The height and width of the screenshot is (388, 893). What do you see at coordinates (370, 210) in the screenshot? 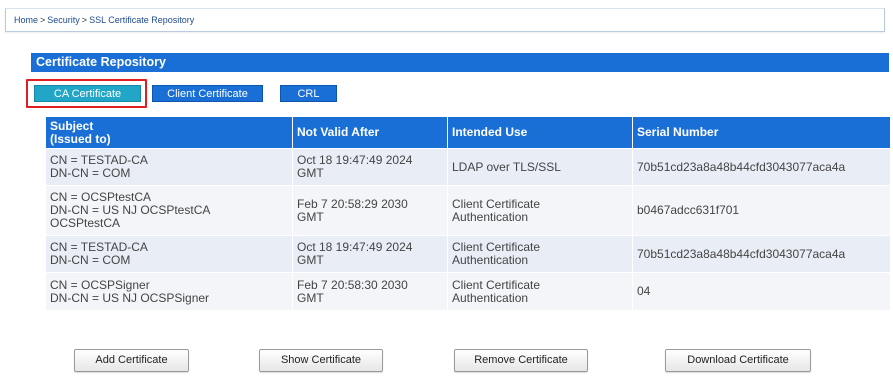
I see `cell-not-valid-after: Feb 7 20:58:29 2030 GMT` at bounding box center [370, 210].